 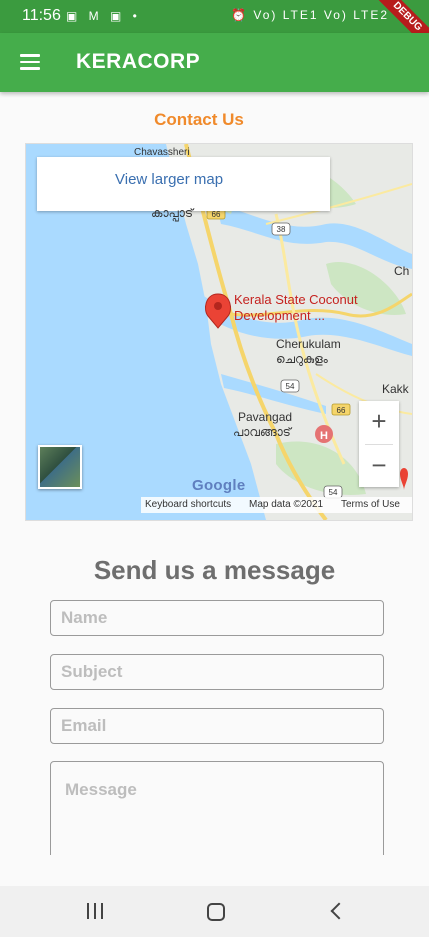 I want to click on place-label: Kakk, so click(x=395, y=389).